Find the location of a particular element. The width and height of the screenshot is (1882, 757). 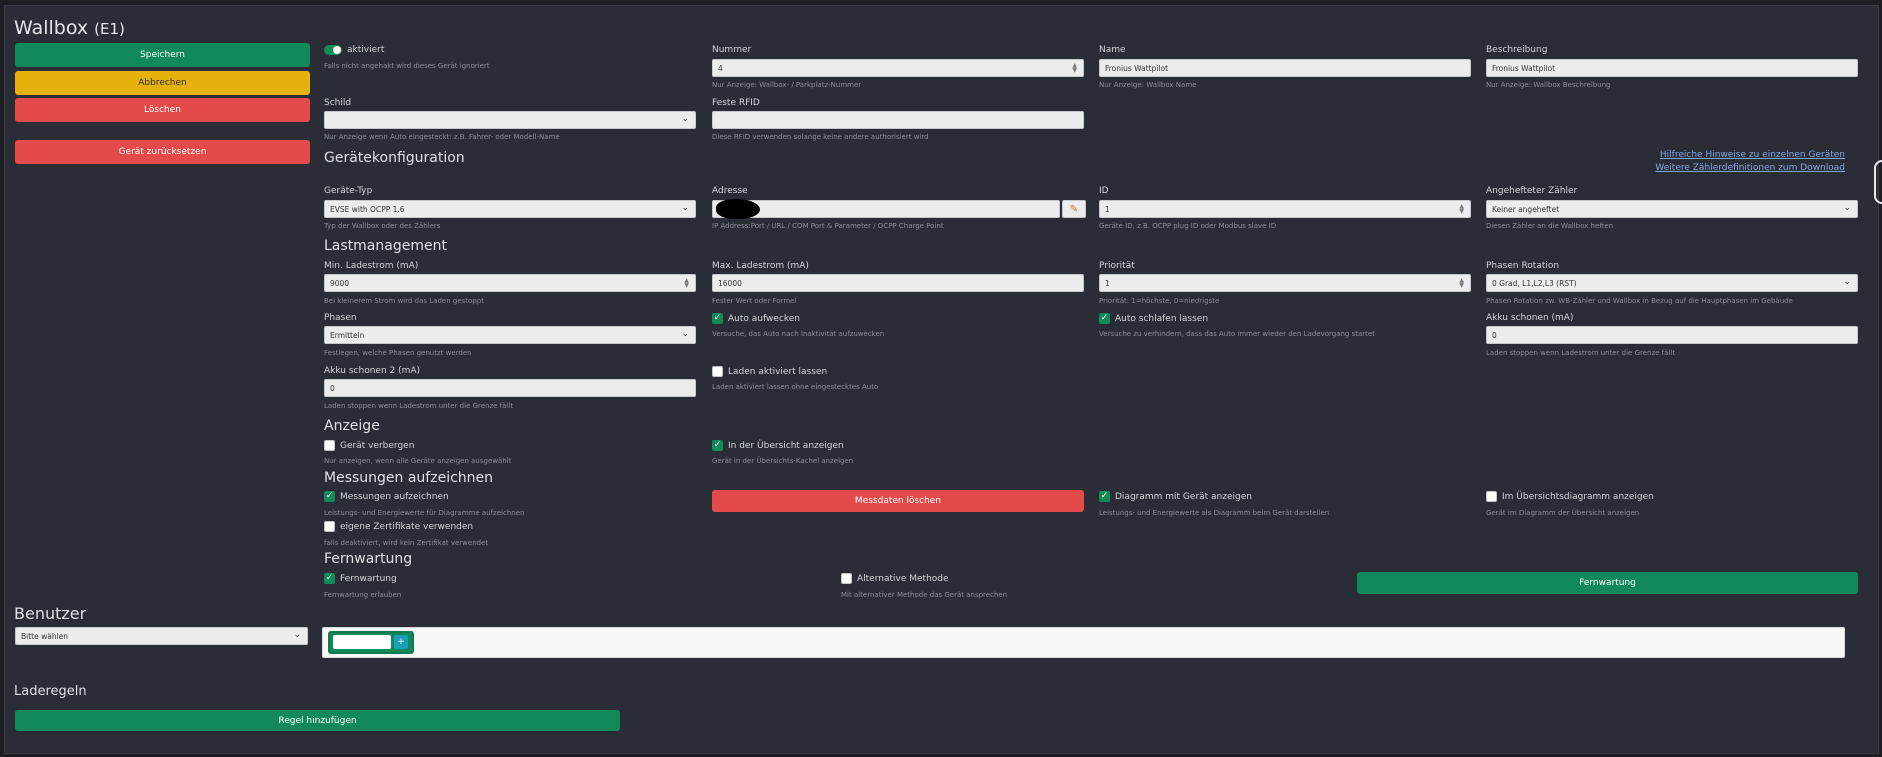

device-type-value: EVSE with OCPP 1.6 is located at coordinates (367, 209).